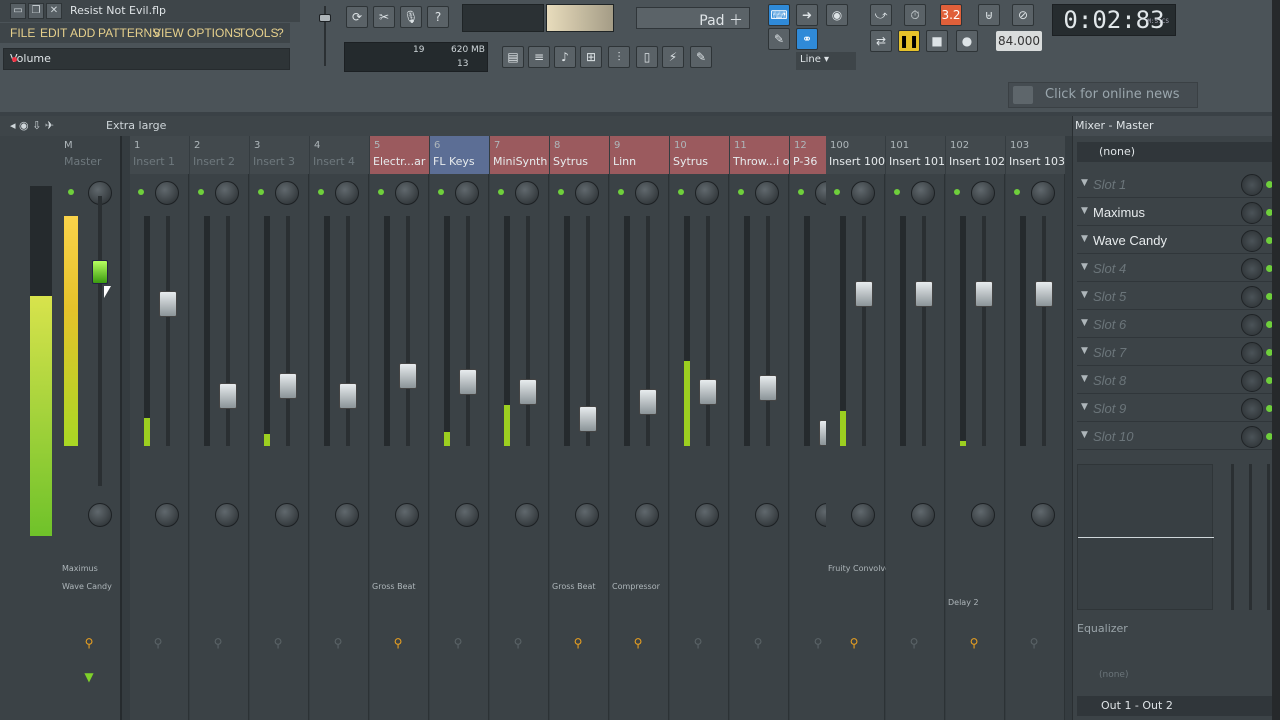 The height and width of the screenshot is (720, 1280). I want to click on stop-icon: ■, so click(937, 41).